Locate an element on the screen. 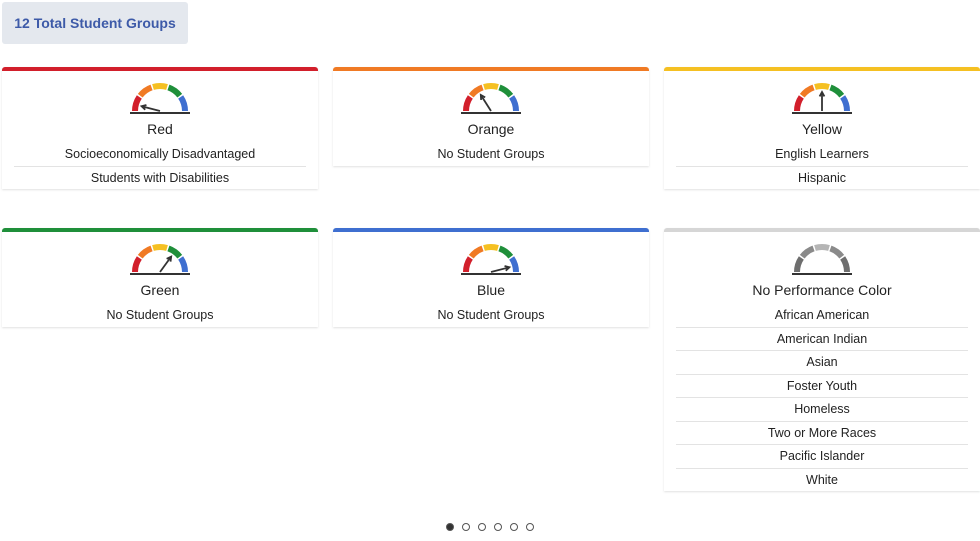 The width and height of the screenshot is (980, 541). card-title: Yellow is located at coordinates (822, 129).